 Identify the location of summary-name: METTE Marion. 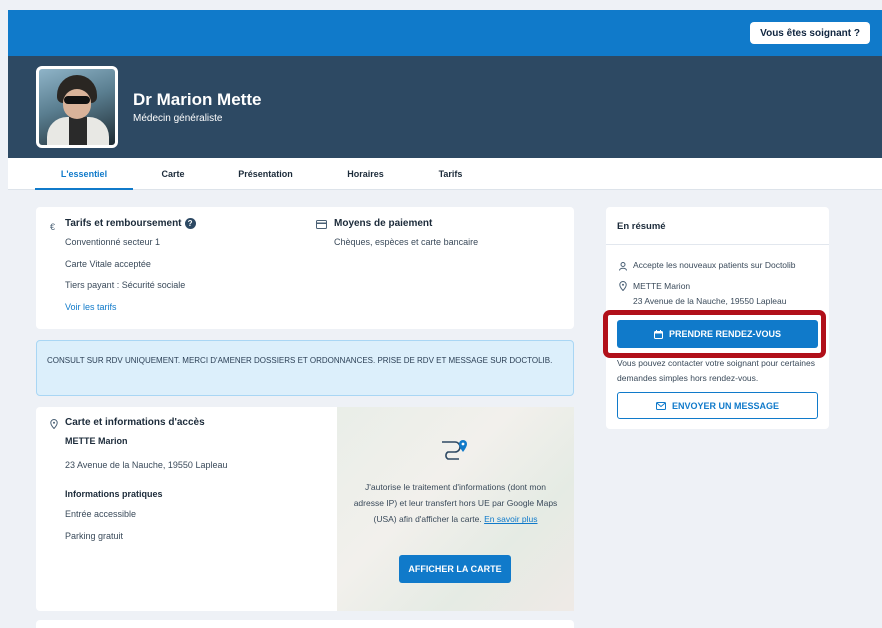
(662, 286).